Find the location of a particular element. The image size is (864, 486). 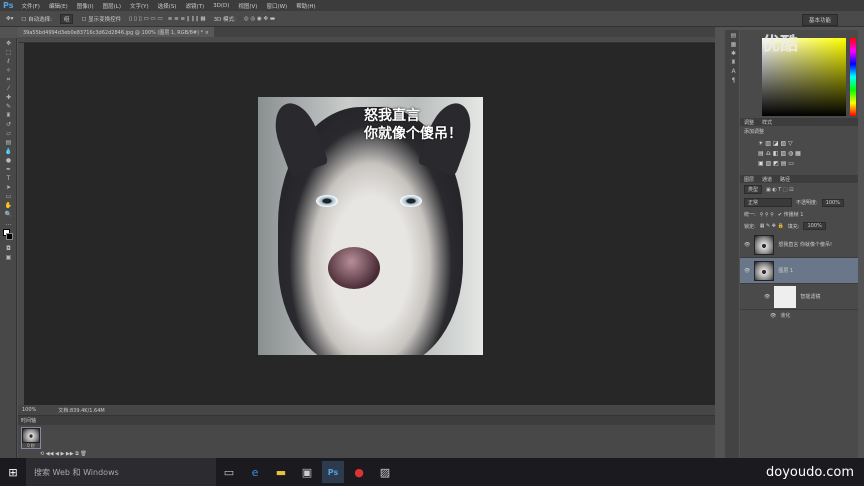

paragraph-panel-icon: ¶ is located at coordinates (733, 80).